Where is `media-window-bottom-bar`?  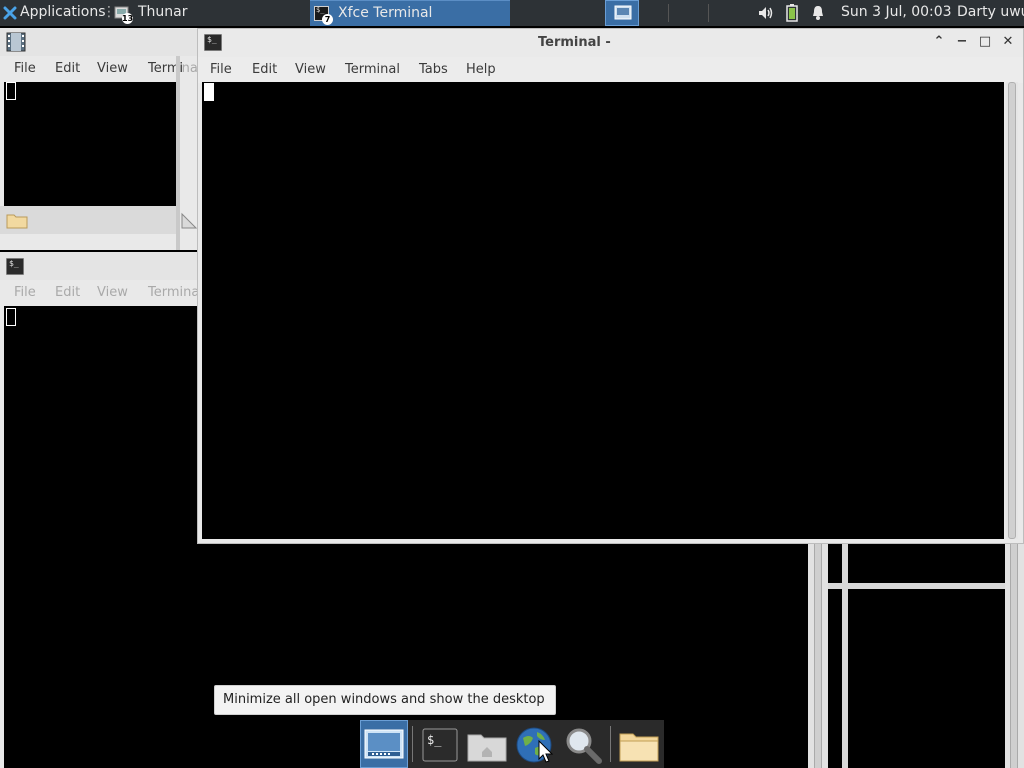
media-window-bottom-bar is located at coordinates (88, 220).